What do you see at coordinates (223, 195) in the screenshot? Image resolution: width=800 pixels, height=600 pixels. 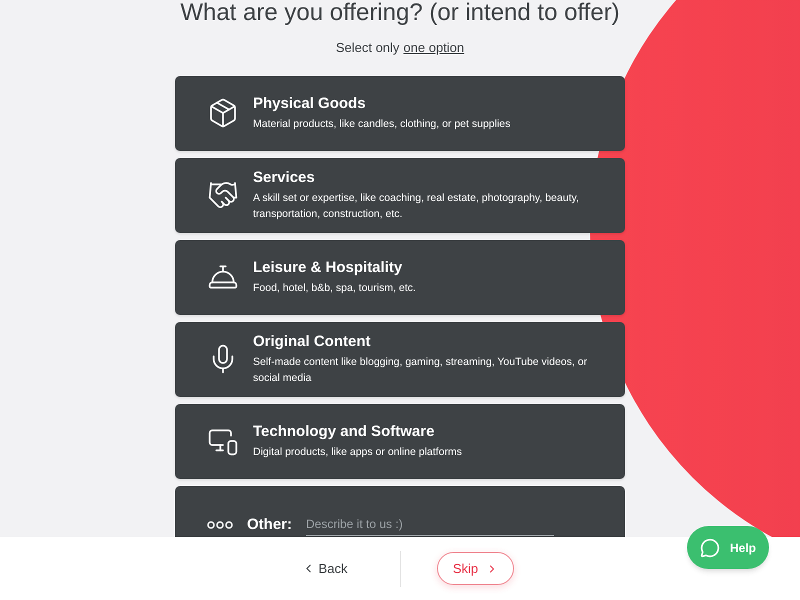 I see `handshake-icon` at bounding box center [223, 195].